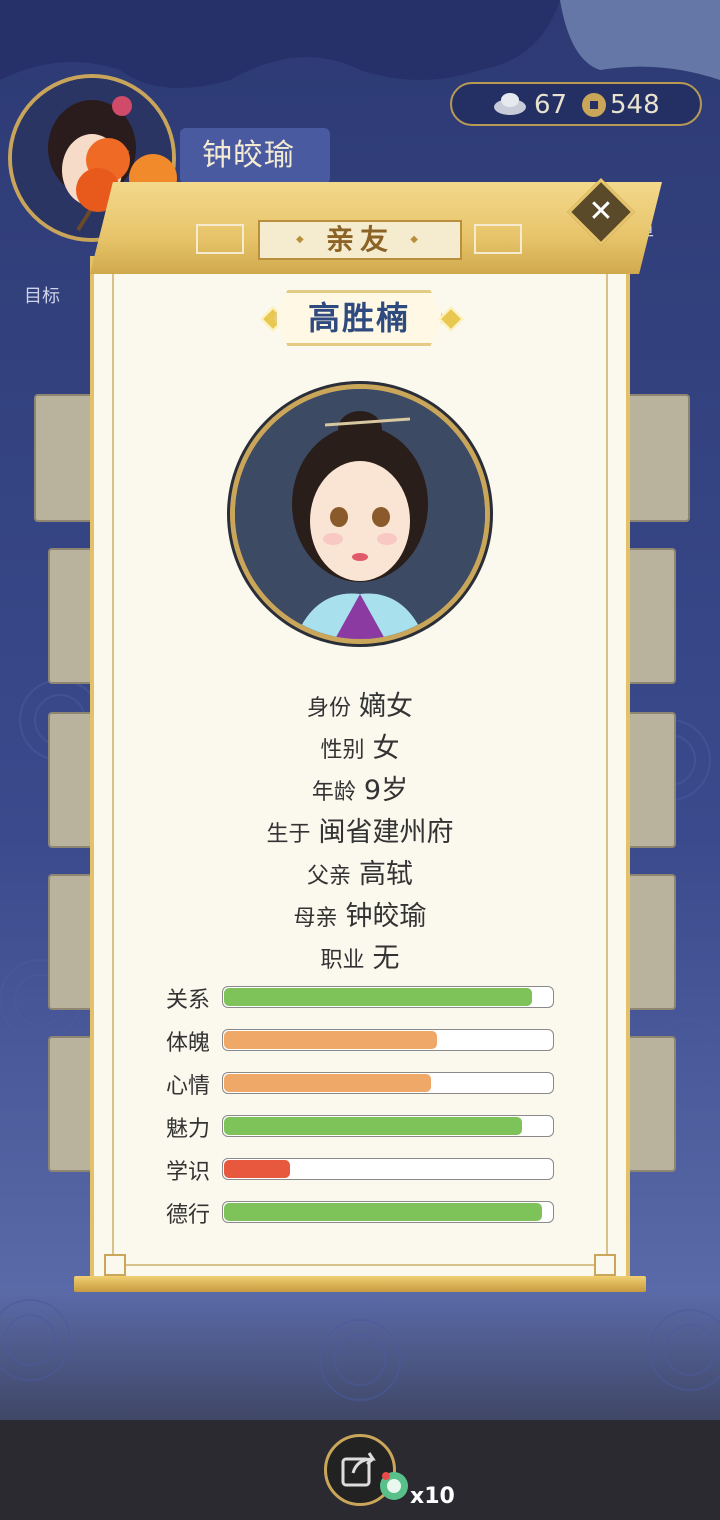 This screenshot has height=1520, width=720. I want to click on info-key: 生于, so click(288, 834).